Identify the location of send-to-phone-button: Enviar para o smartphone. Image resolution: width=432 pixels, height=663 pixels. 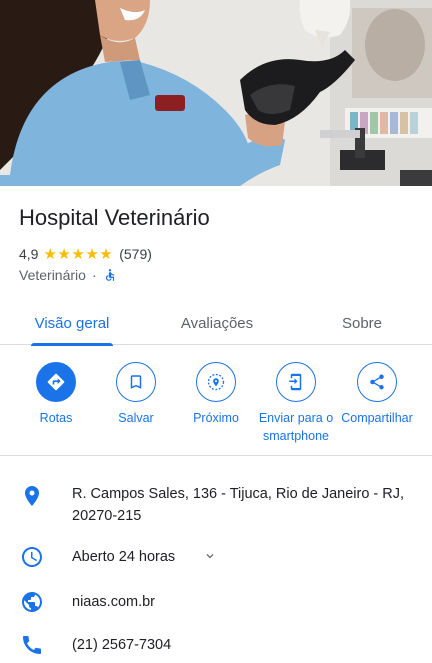
(296, 403).